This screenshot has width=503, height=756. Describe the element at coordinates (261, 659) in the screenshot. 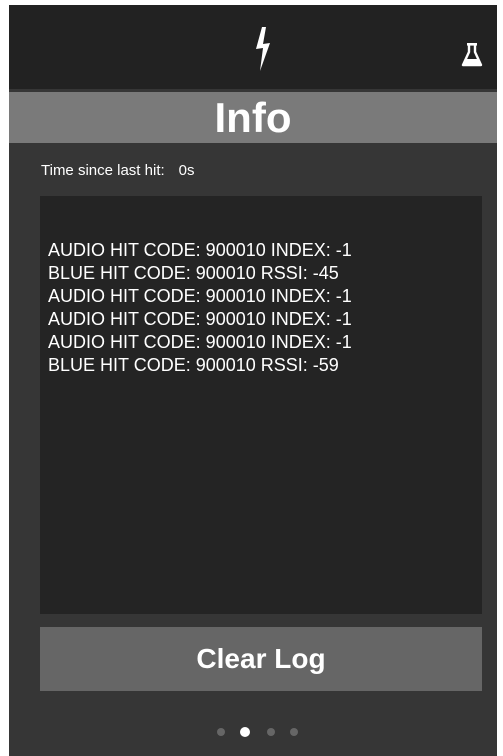

I see `clear-log-button: Clear Log` at that location.